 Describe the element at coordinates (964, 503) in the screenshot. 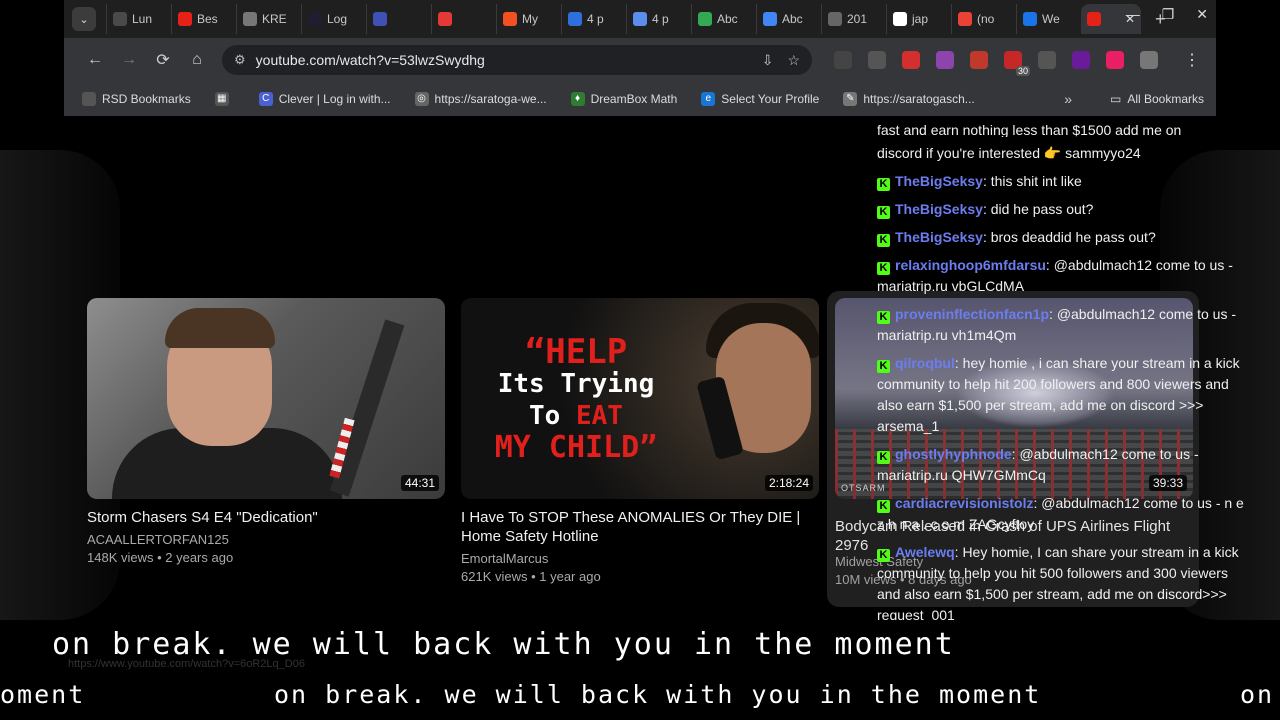

I see `chat-username: cardiacrevisionistolz` at that location.